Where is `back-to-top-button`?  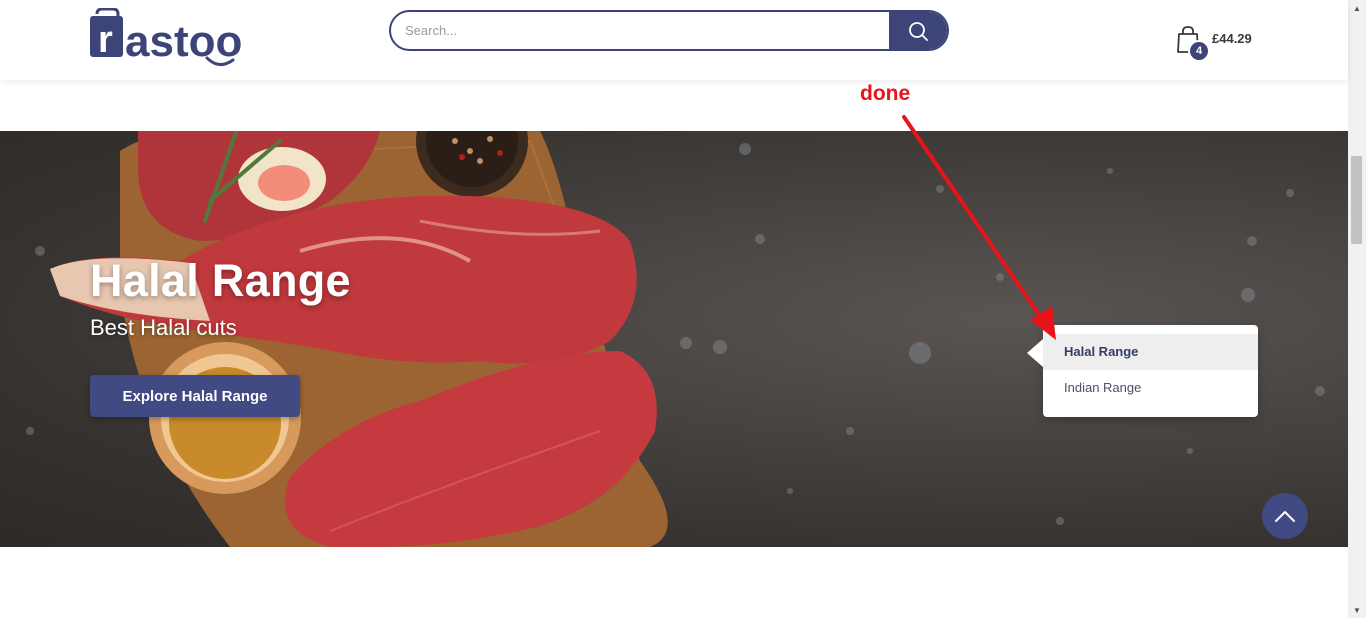 back-to-top-button is located at coordinates (1285, 516).